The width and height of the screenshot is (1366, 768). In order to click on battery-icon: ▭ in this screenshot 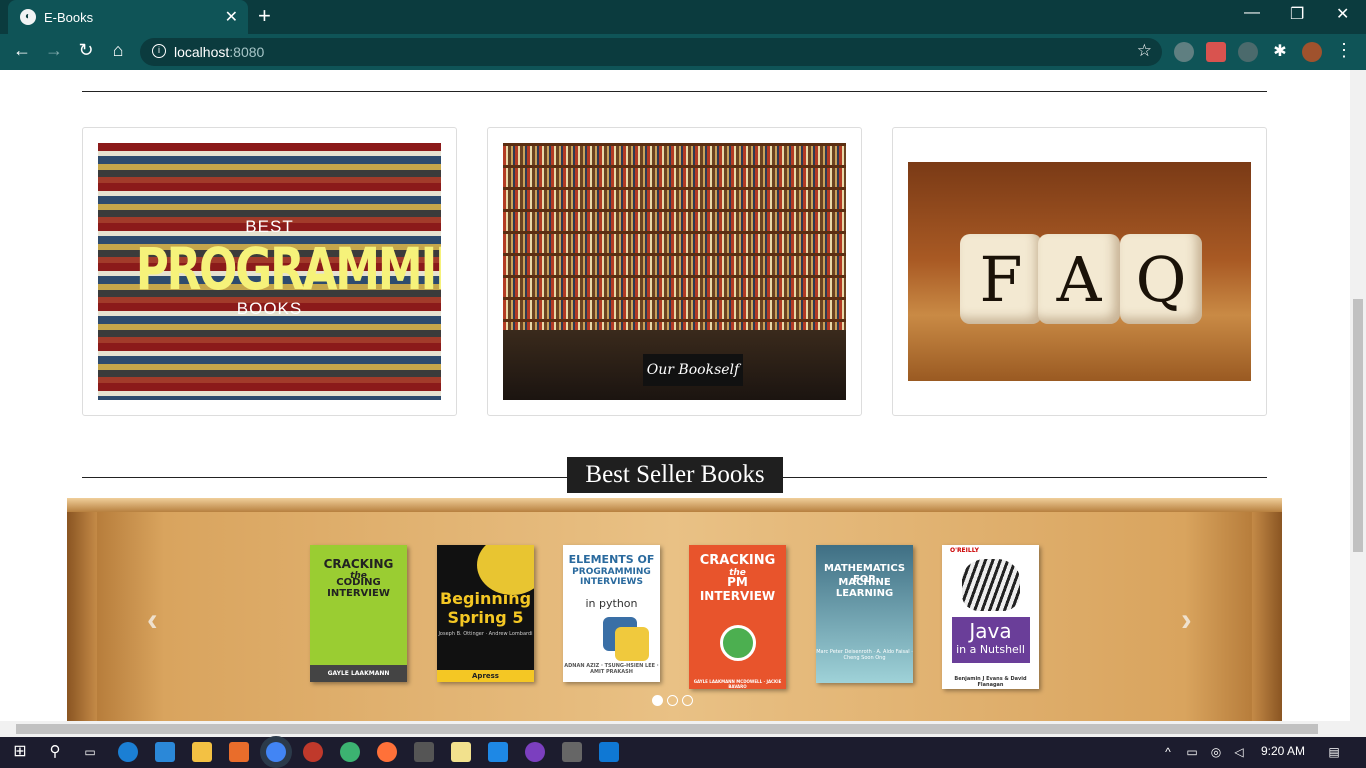, I will do `click(1192, 752)`.